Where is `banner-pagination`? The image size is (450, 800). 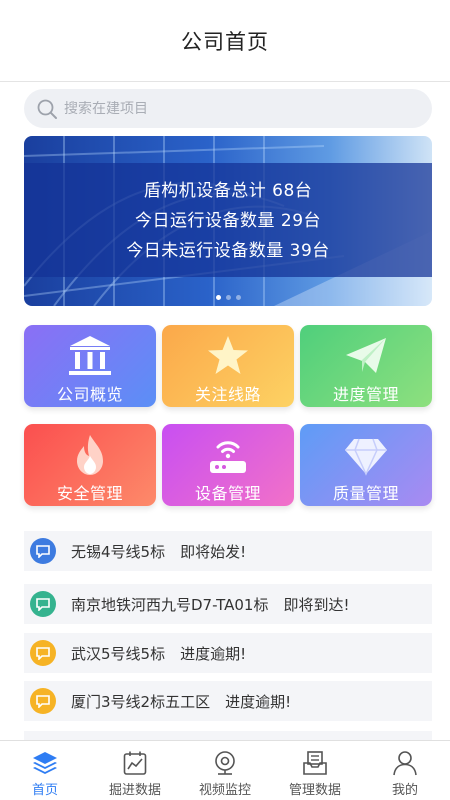 banner-pagination is located at coordinates (228, 297).